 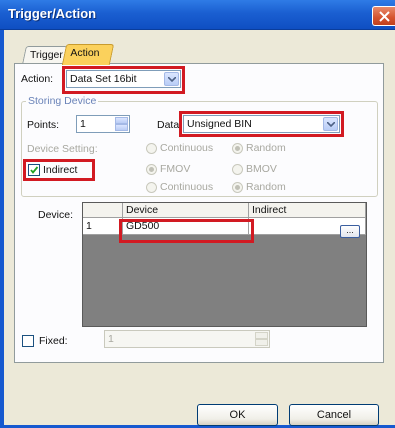 I want to click on points-stepper: 1, so click(x=103, y=124).